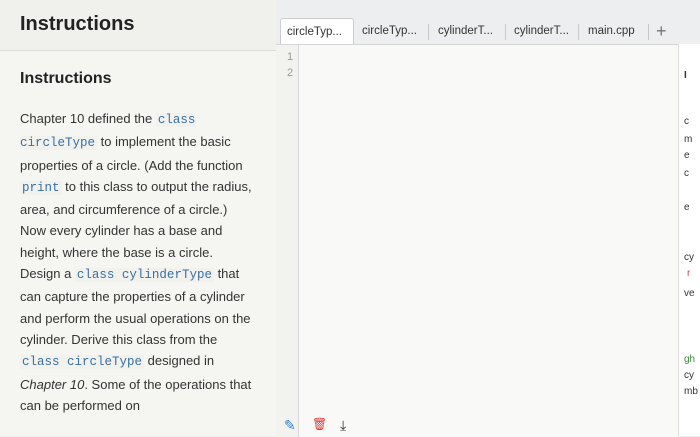  What do you see at coordinates (689, 273) in the screenshot?
I see `panel-fragment: r` at bounding box center [689, 273].